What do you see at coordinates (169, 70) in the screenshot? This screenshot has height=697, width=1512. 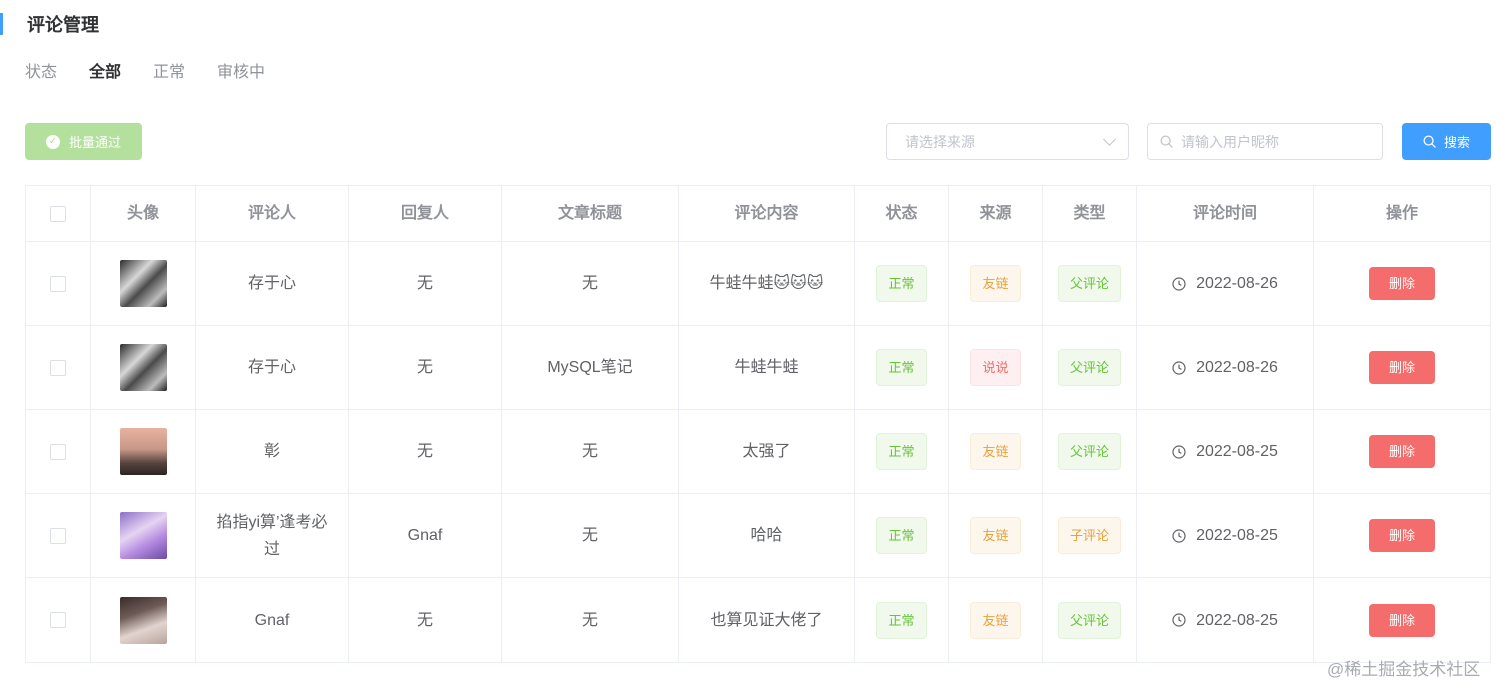 I see `tab-normal: 正常` at bounding box center [169, 70].